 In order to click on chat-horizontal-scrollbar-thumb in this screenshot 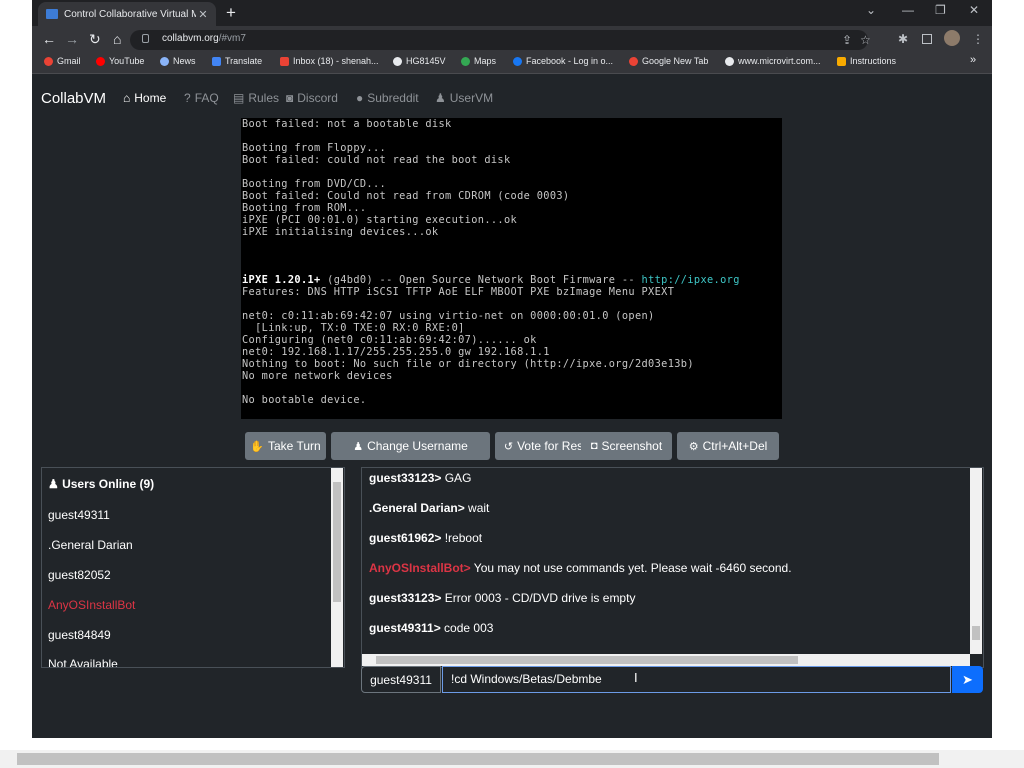, I will do `click(587, 660)`.